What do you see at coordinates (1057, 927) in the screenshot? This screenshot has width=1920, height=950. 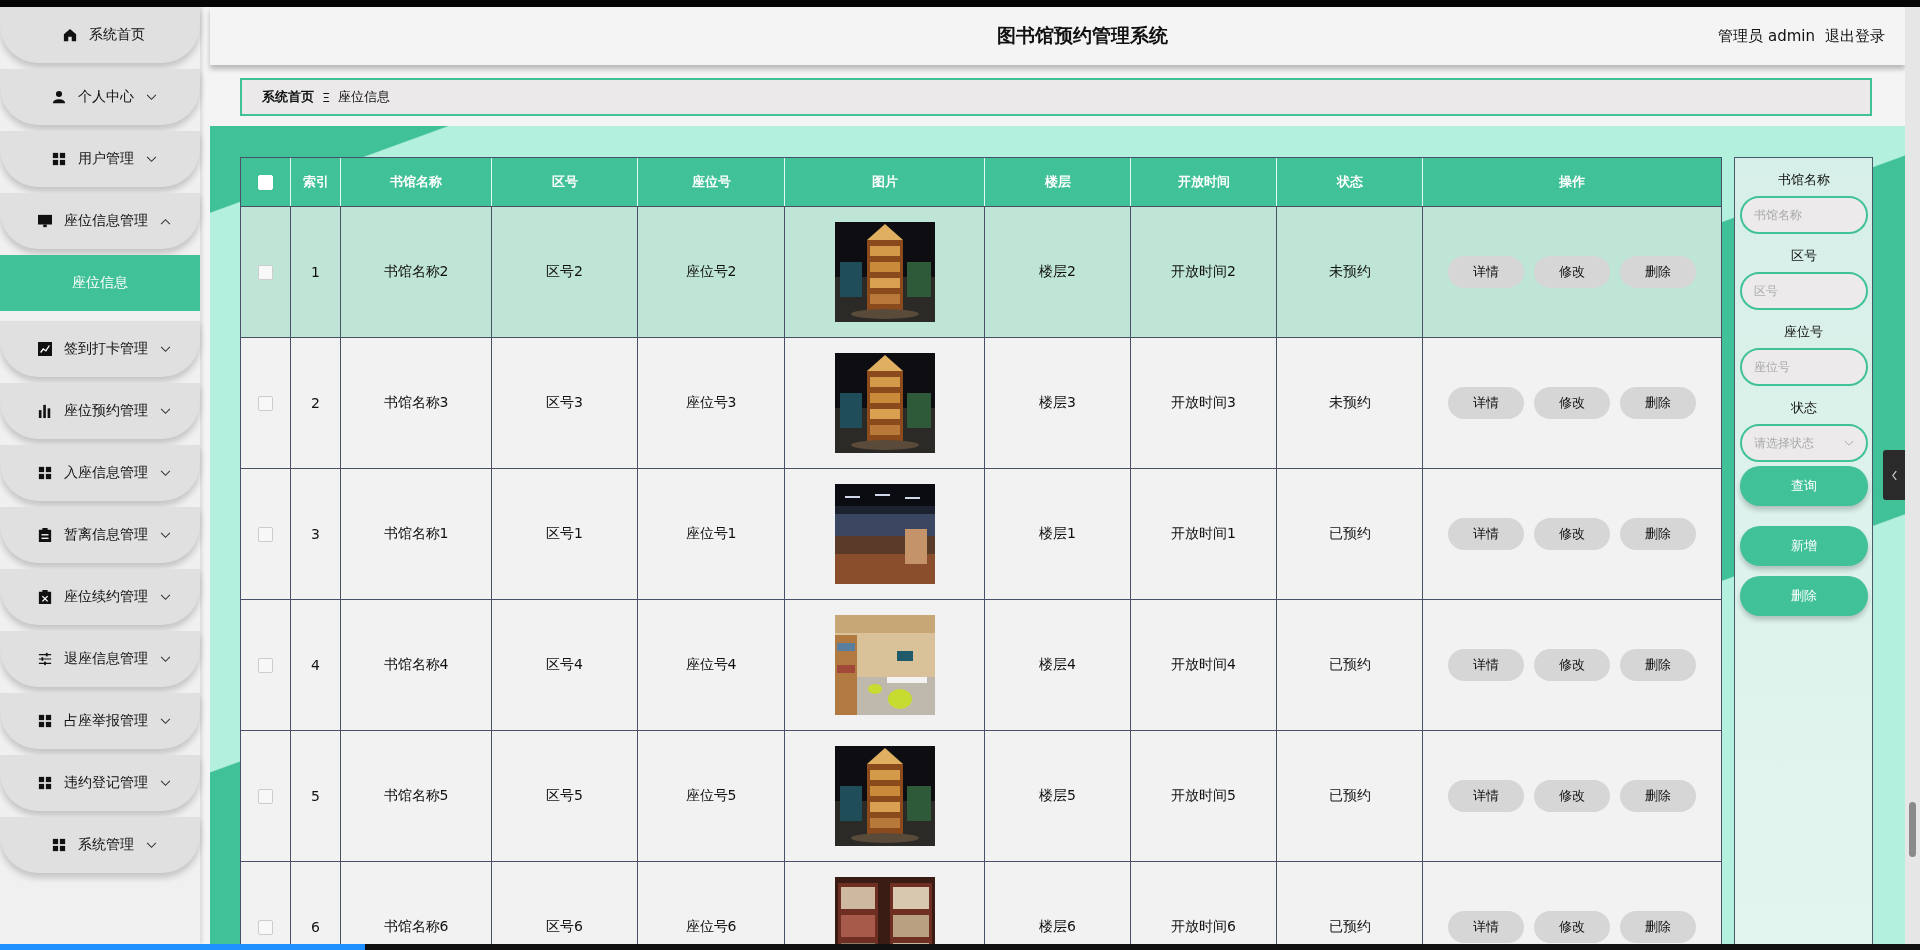 I see `table-cell: 楼层6` at bounding box center [1057, 927].